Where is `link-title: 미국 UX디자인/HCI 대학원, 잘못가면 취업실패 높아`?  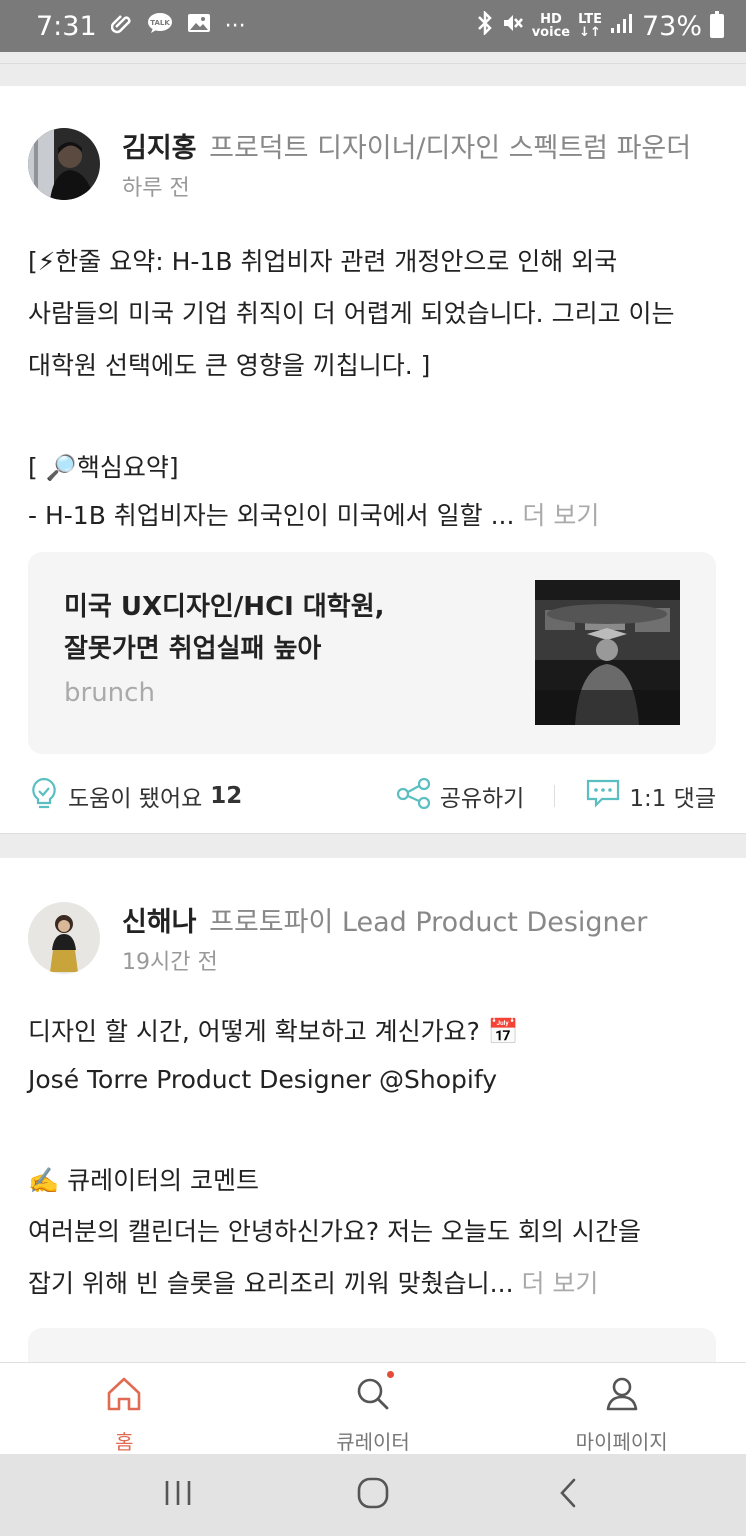 link-title: 미국 UX디자인/HCI 대학원, 잘못가면 취업실패 높아 is located at coordinates (224, 628).